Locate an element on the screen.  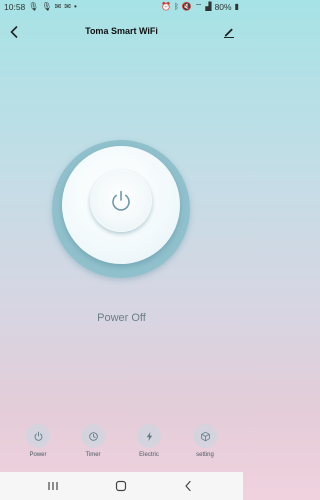
page-title: Toma Smart WiFi is located at coordinates (121, 31).